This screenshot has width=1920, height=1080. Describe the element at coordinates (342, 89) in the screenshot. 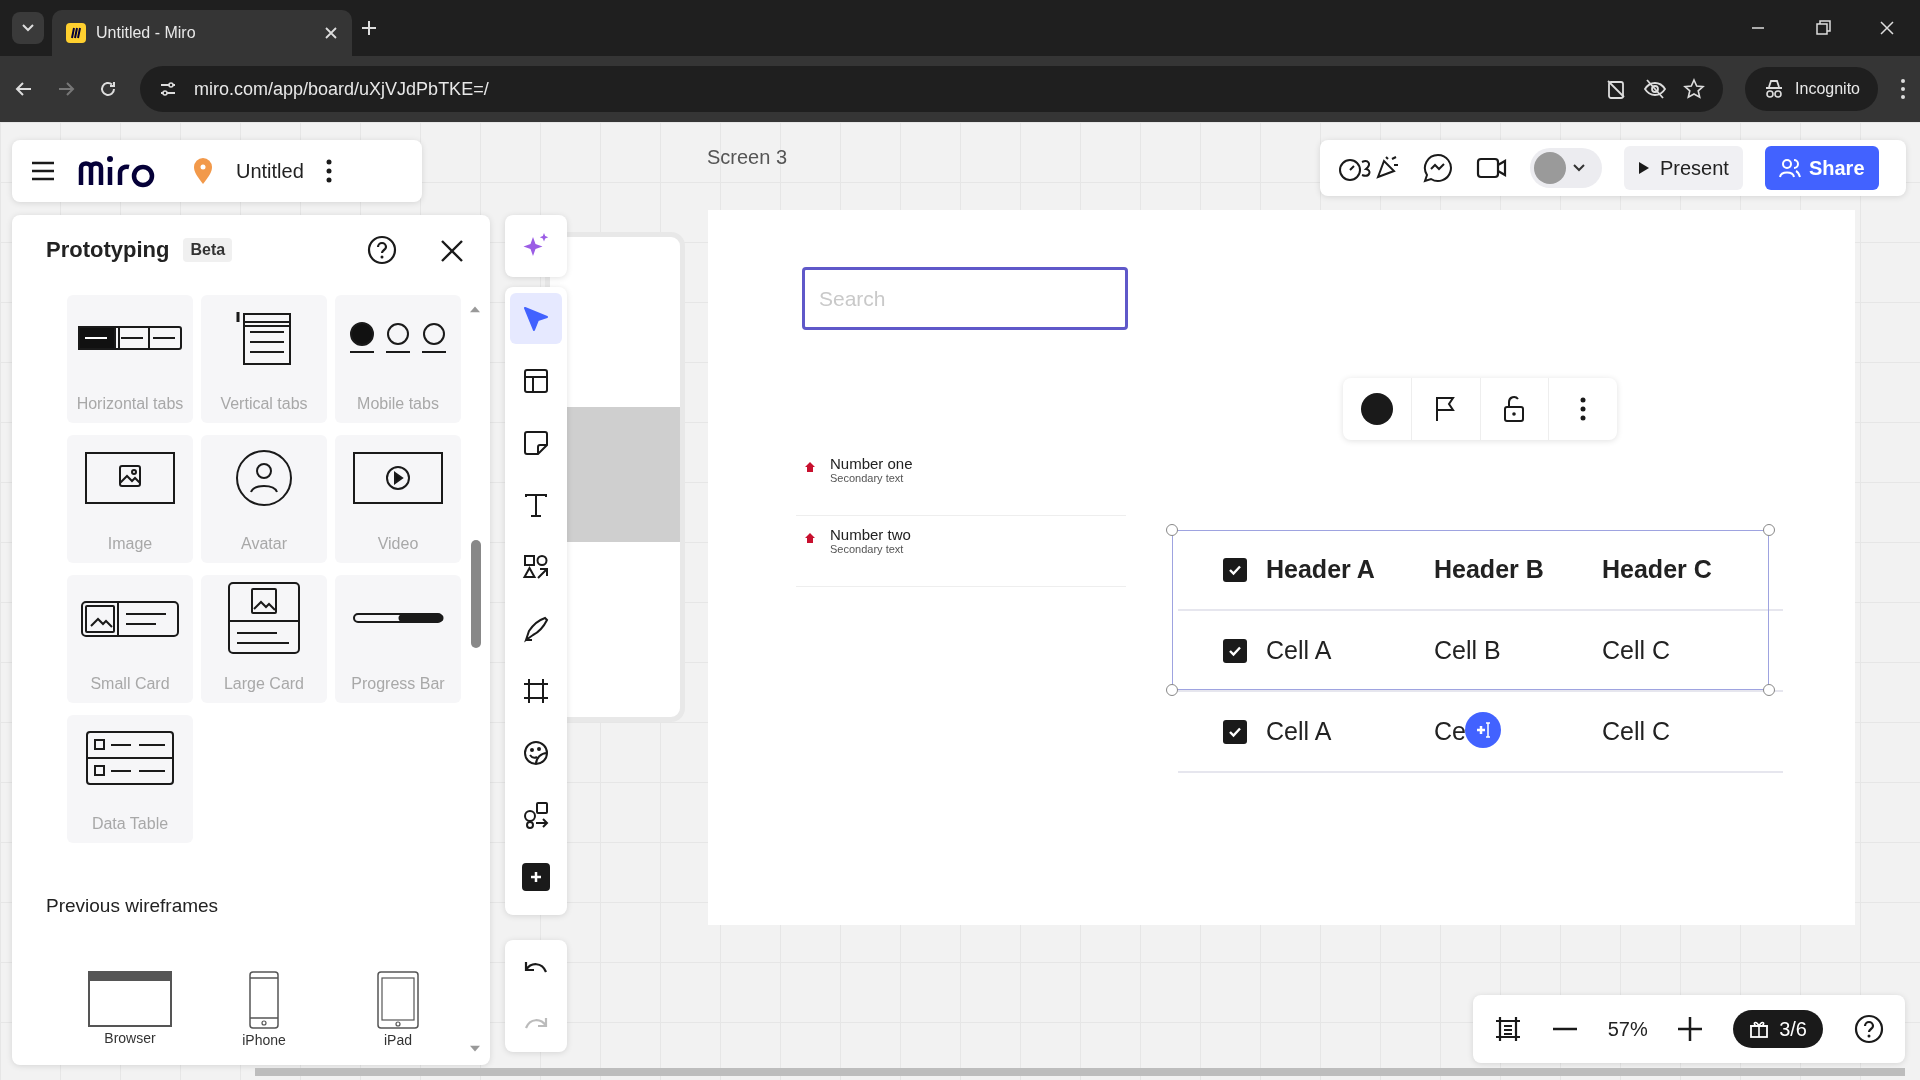

I see `url-text: miro.com/app/board/uXjVJdPbTKE=/` at that location.